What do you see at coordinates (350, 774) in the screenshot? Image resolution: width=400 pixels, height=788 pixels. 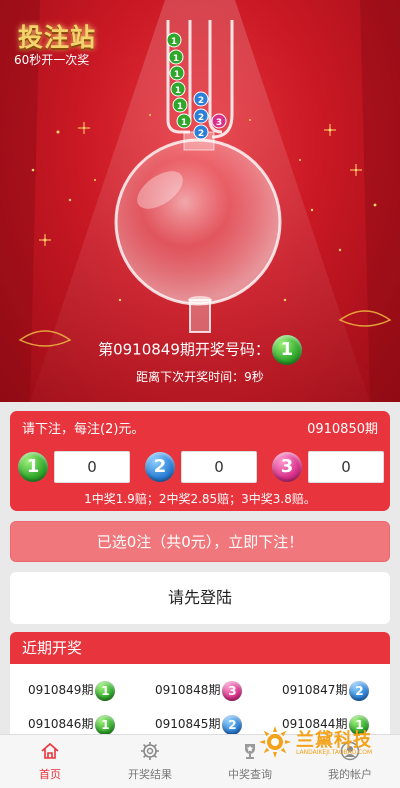 I see `tab-label: 我的帐户` at bounding box center [350, 774].